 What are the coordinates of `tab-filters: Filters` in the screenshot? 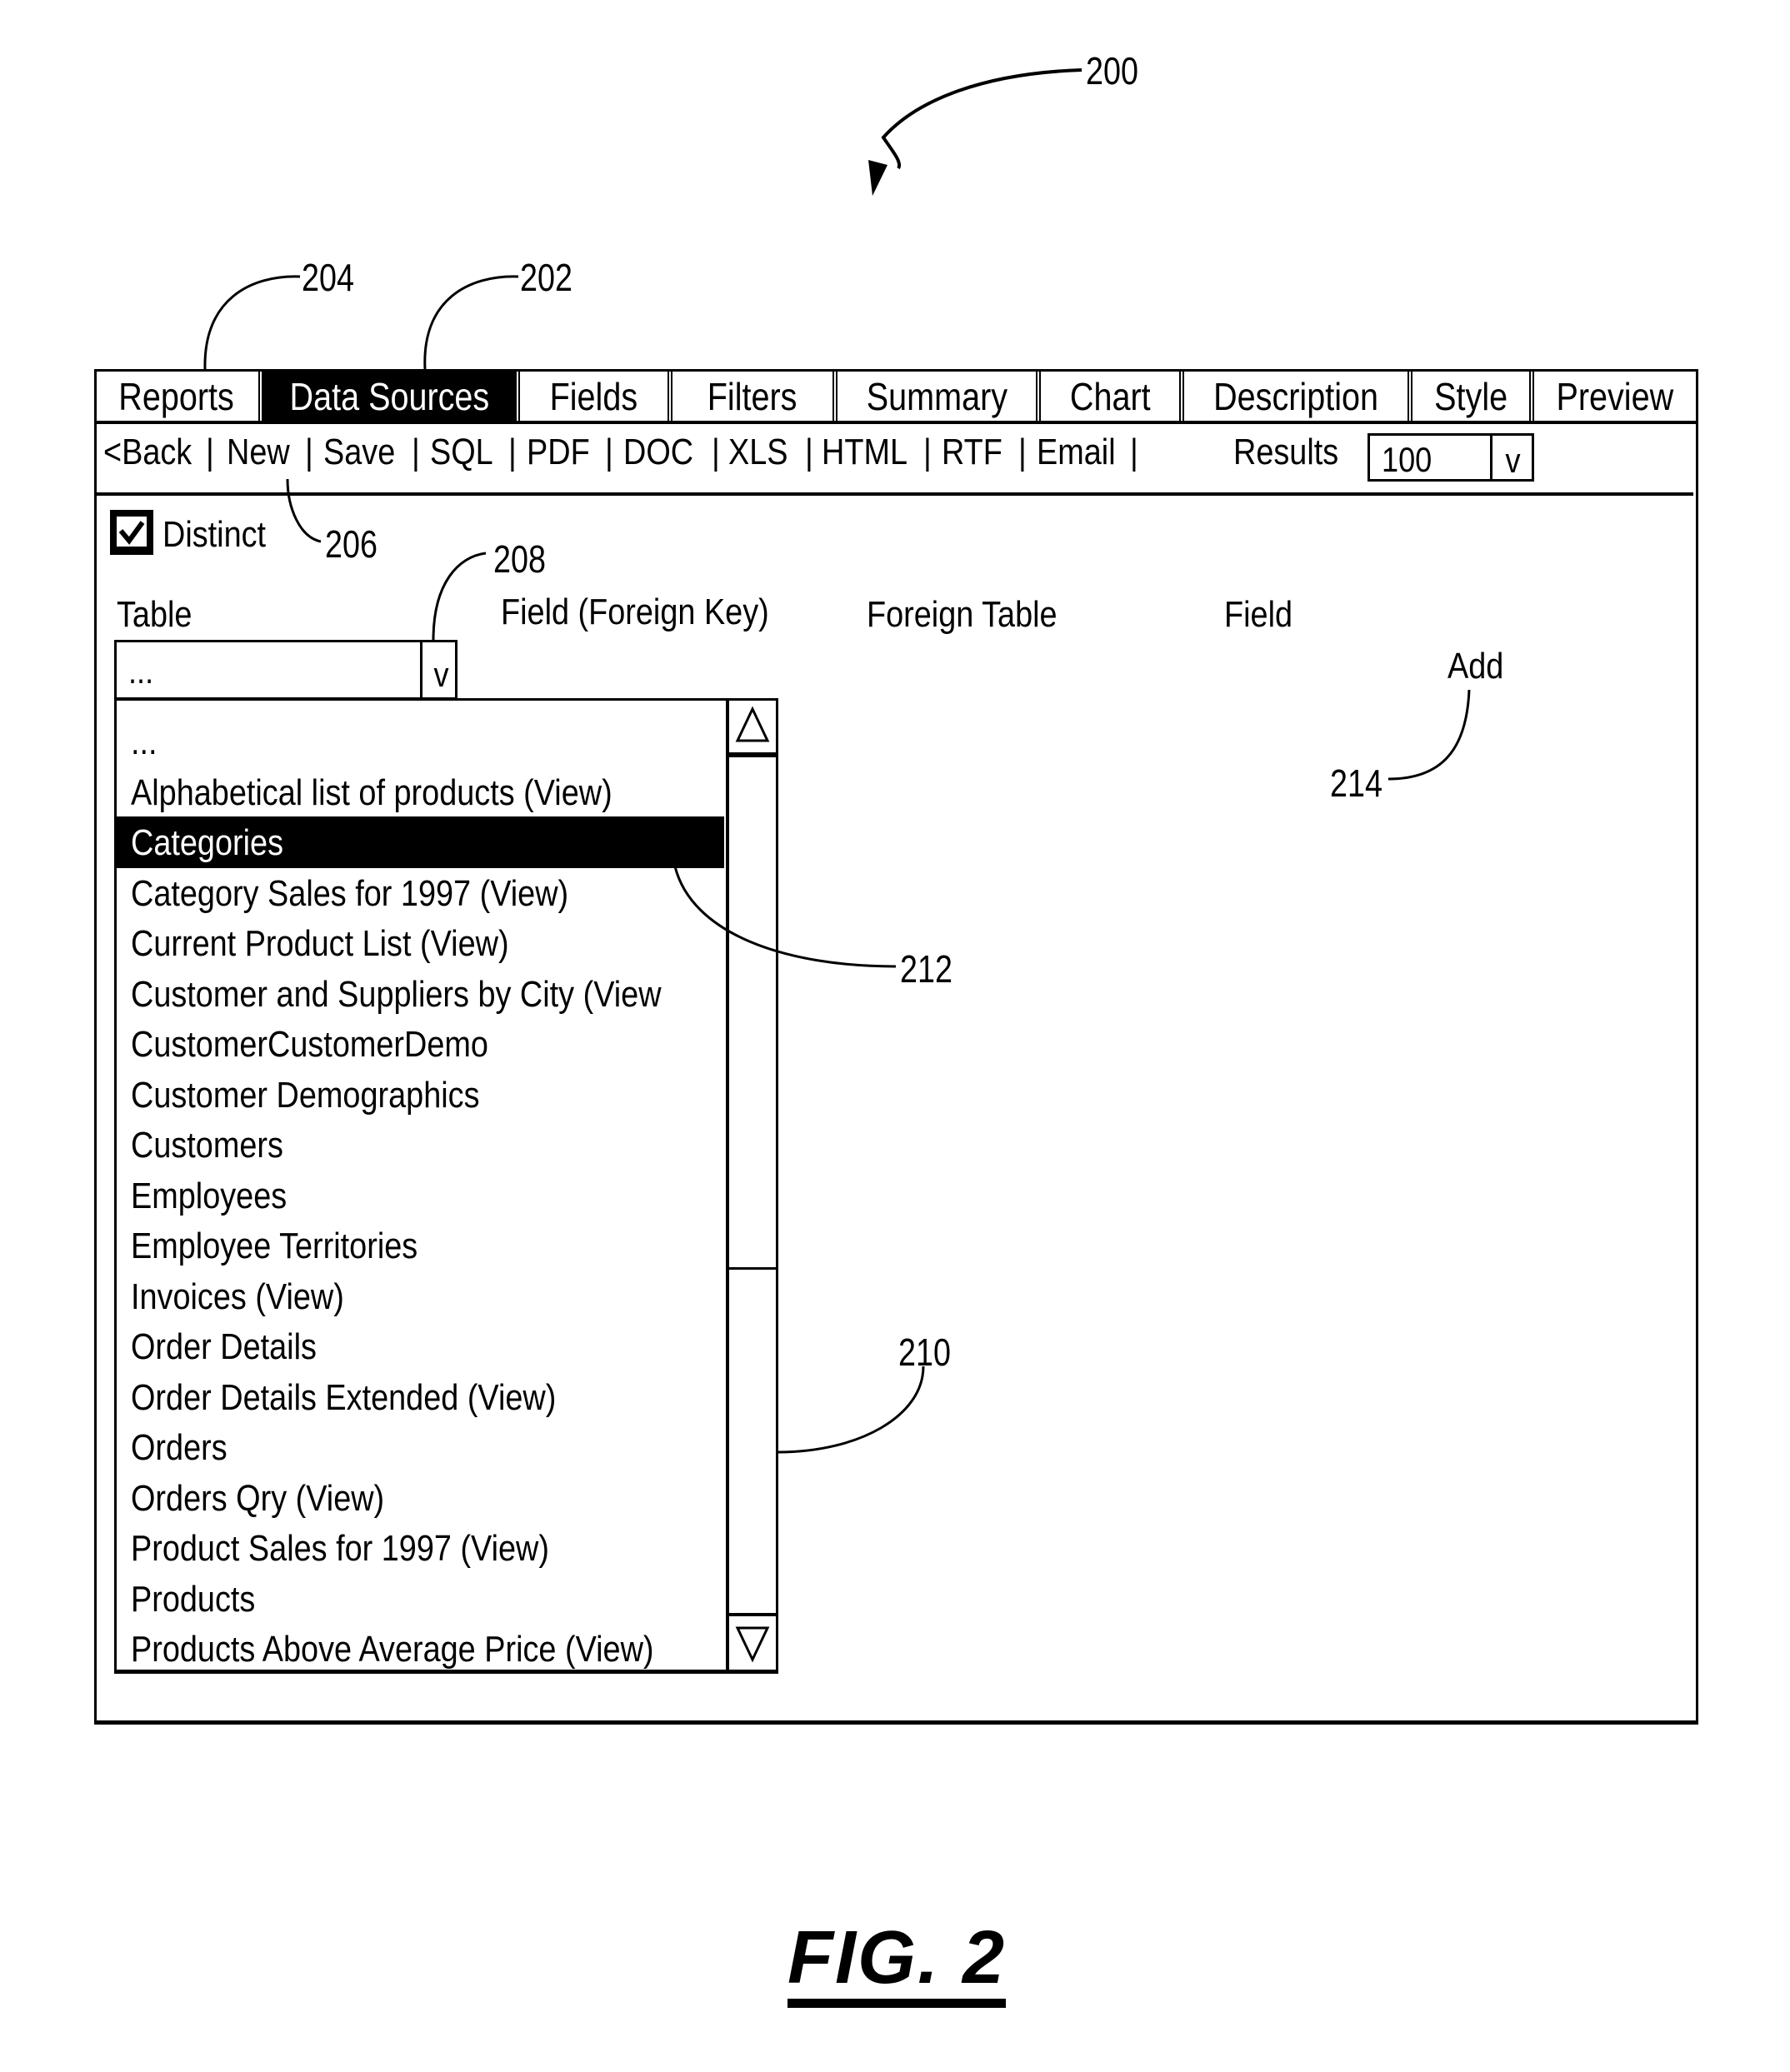 It's located at (752, 396).